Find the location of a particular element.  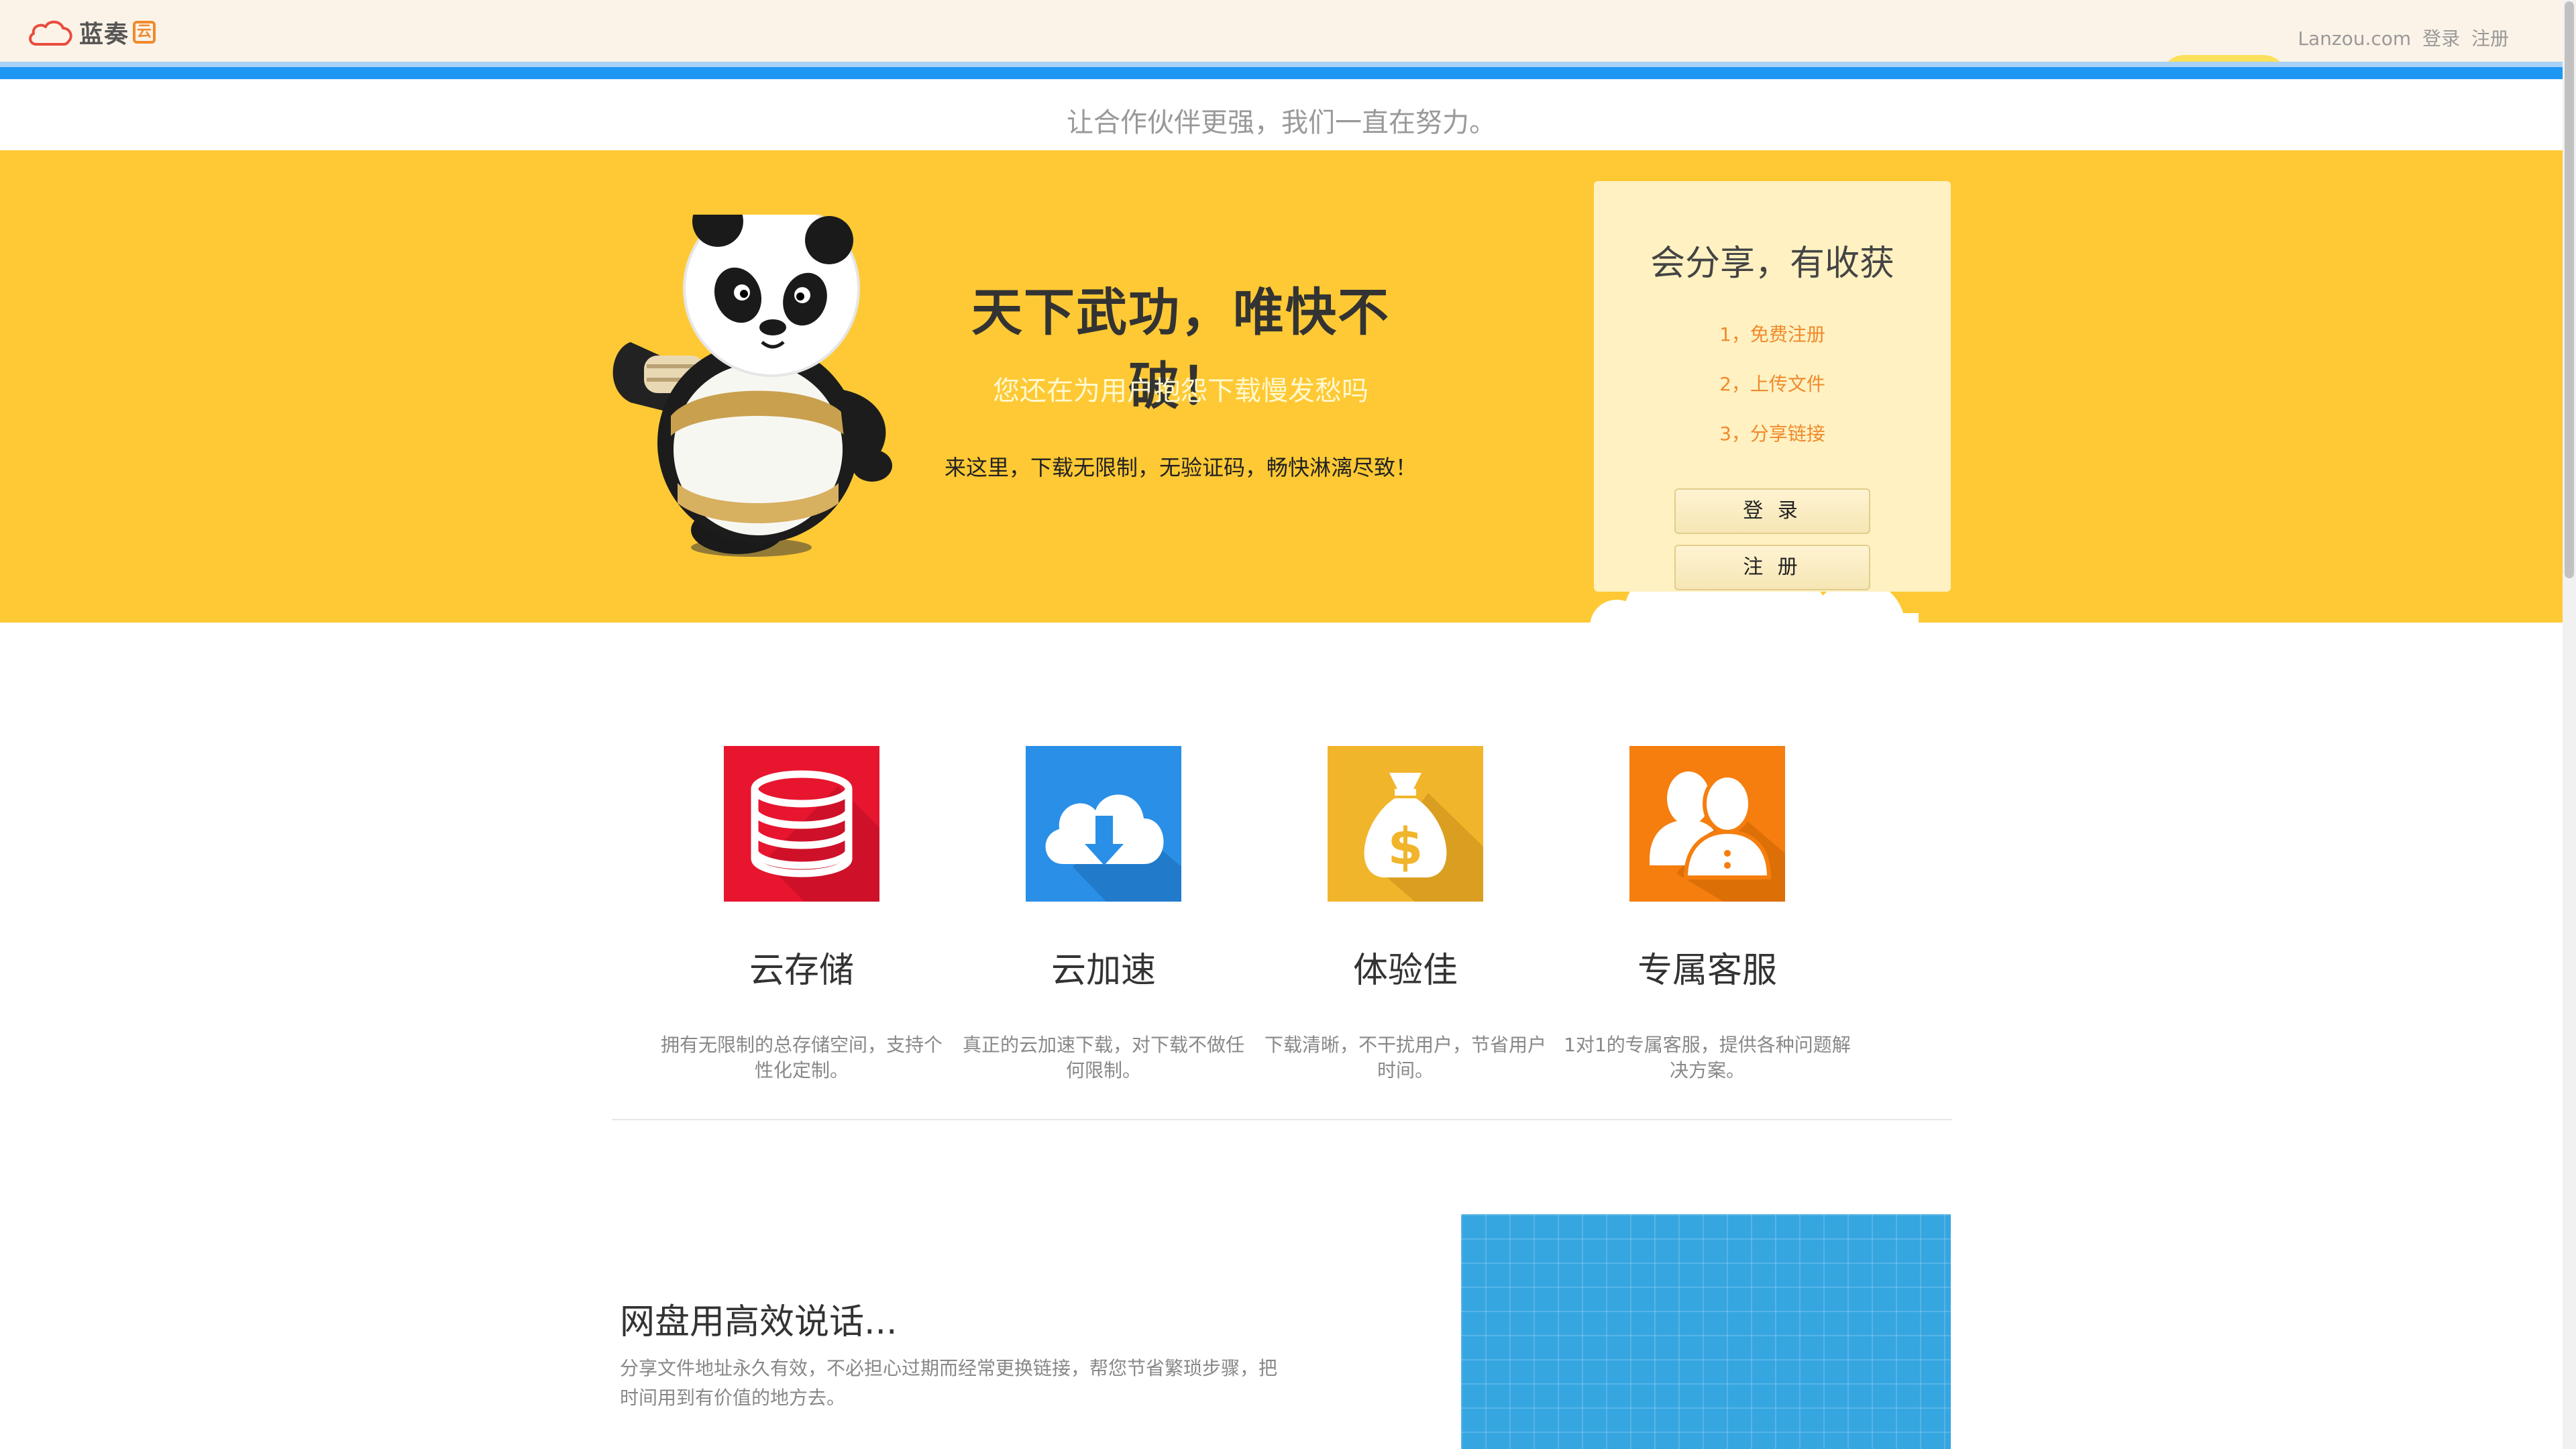

share-step-upload: 2，上传文件 is located at coordinates (1772, 384).